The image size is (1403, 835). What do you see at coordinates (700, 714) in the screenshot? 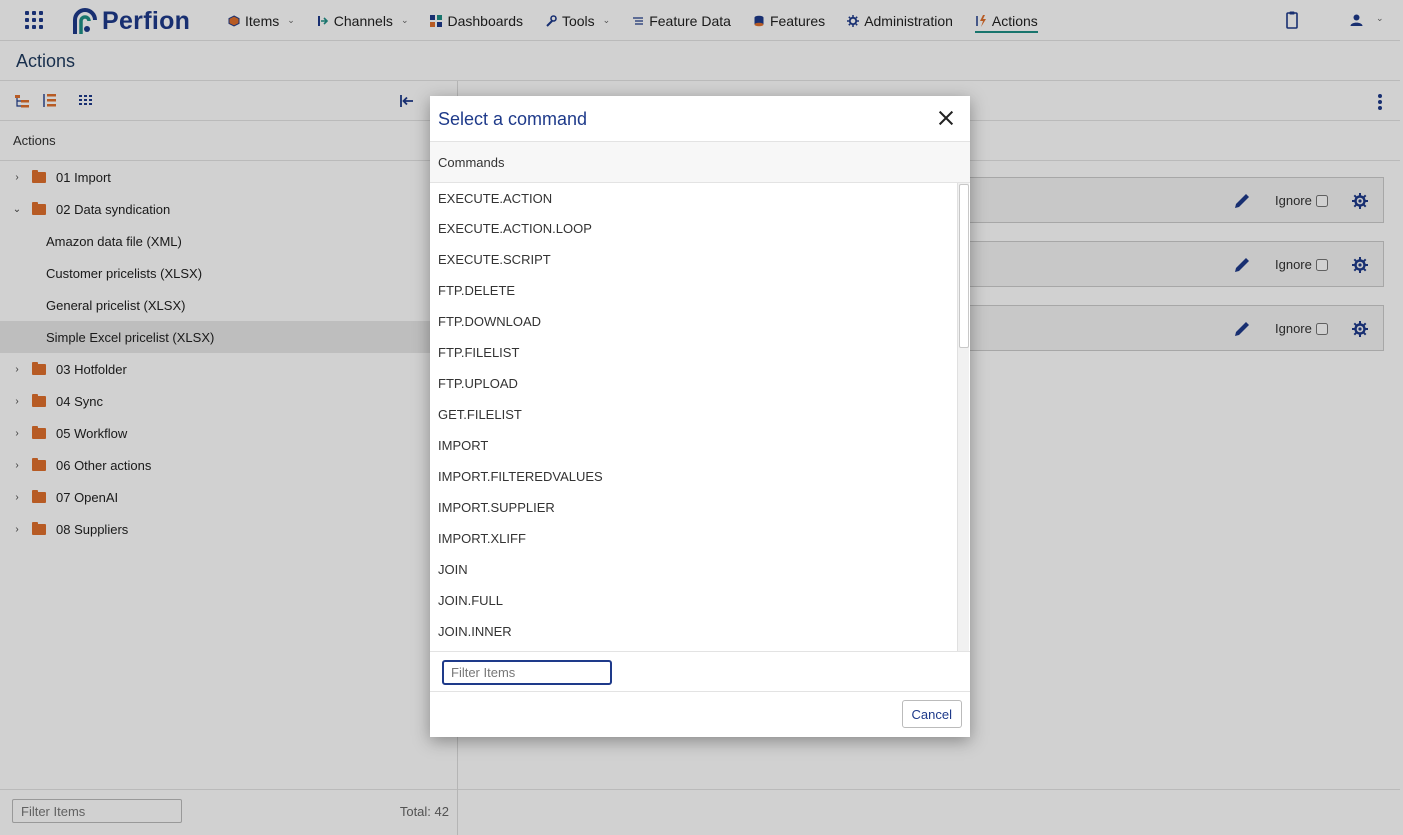
I see `dialog-footer: Cancel` at bounding box center [700, 714].